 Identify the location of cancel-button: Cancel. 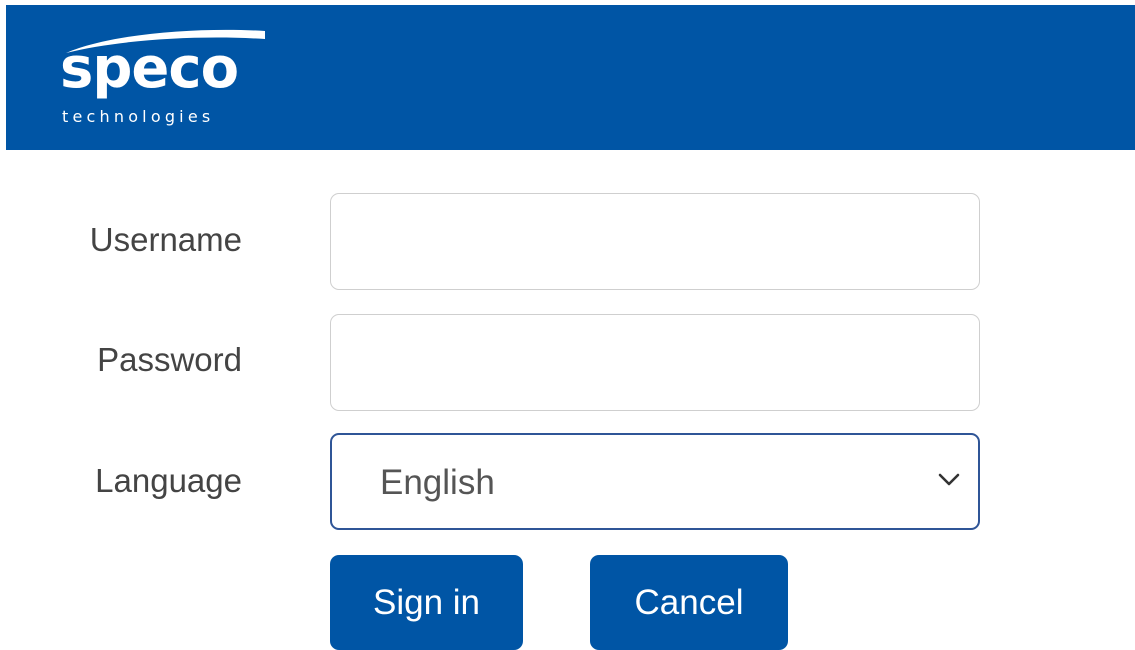
(689, 602).